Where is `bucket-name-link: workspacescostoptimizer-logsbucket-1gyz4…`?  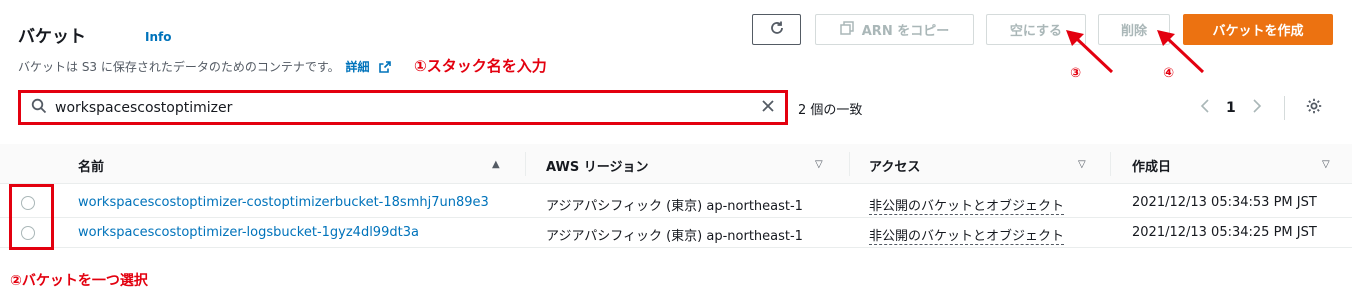
bucket-name-link: workspacescostoptimizer-logsbucket-1gyz4… is located at coordinates (248, 232).